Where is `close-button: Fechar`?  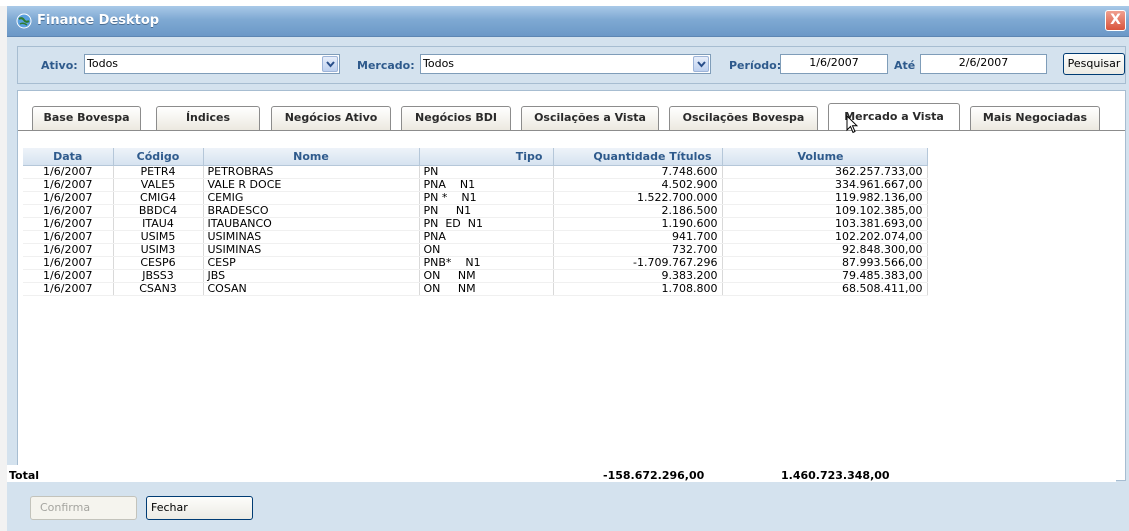 close-button: Fechar is located at coordinates (199, 508).